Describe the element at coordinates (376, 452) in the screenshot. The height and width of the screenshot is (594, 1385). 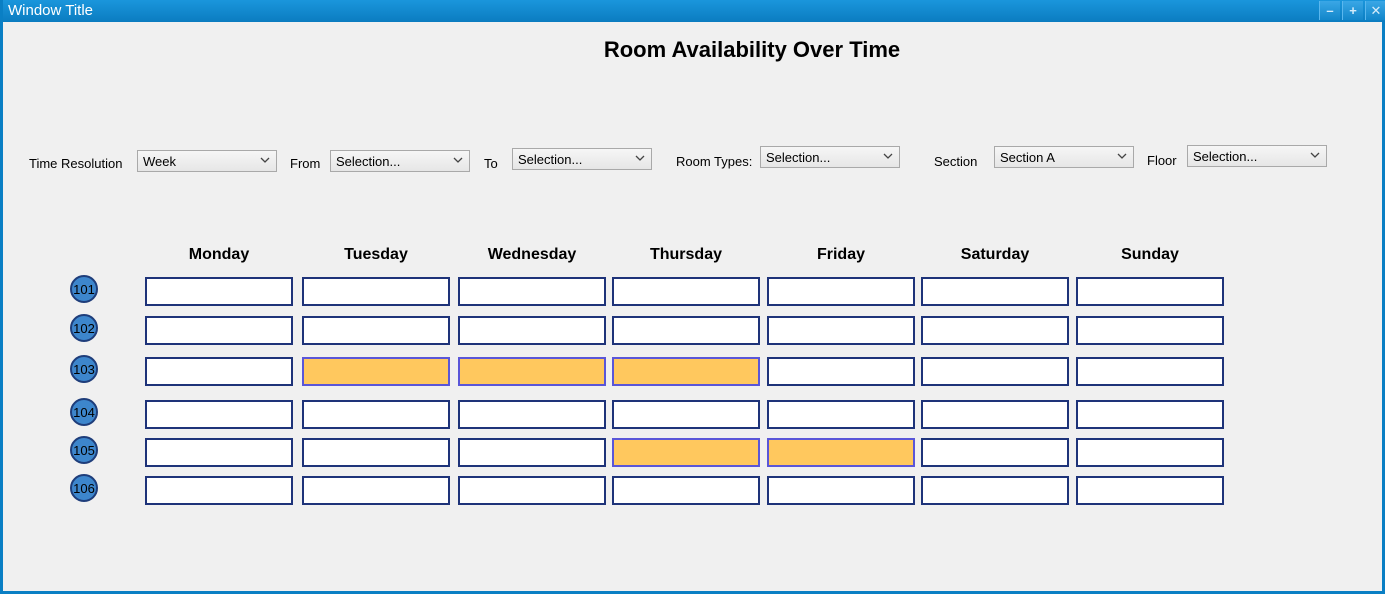
I see `availability-cell-105-tuesday` at that location.